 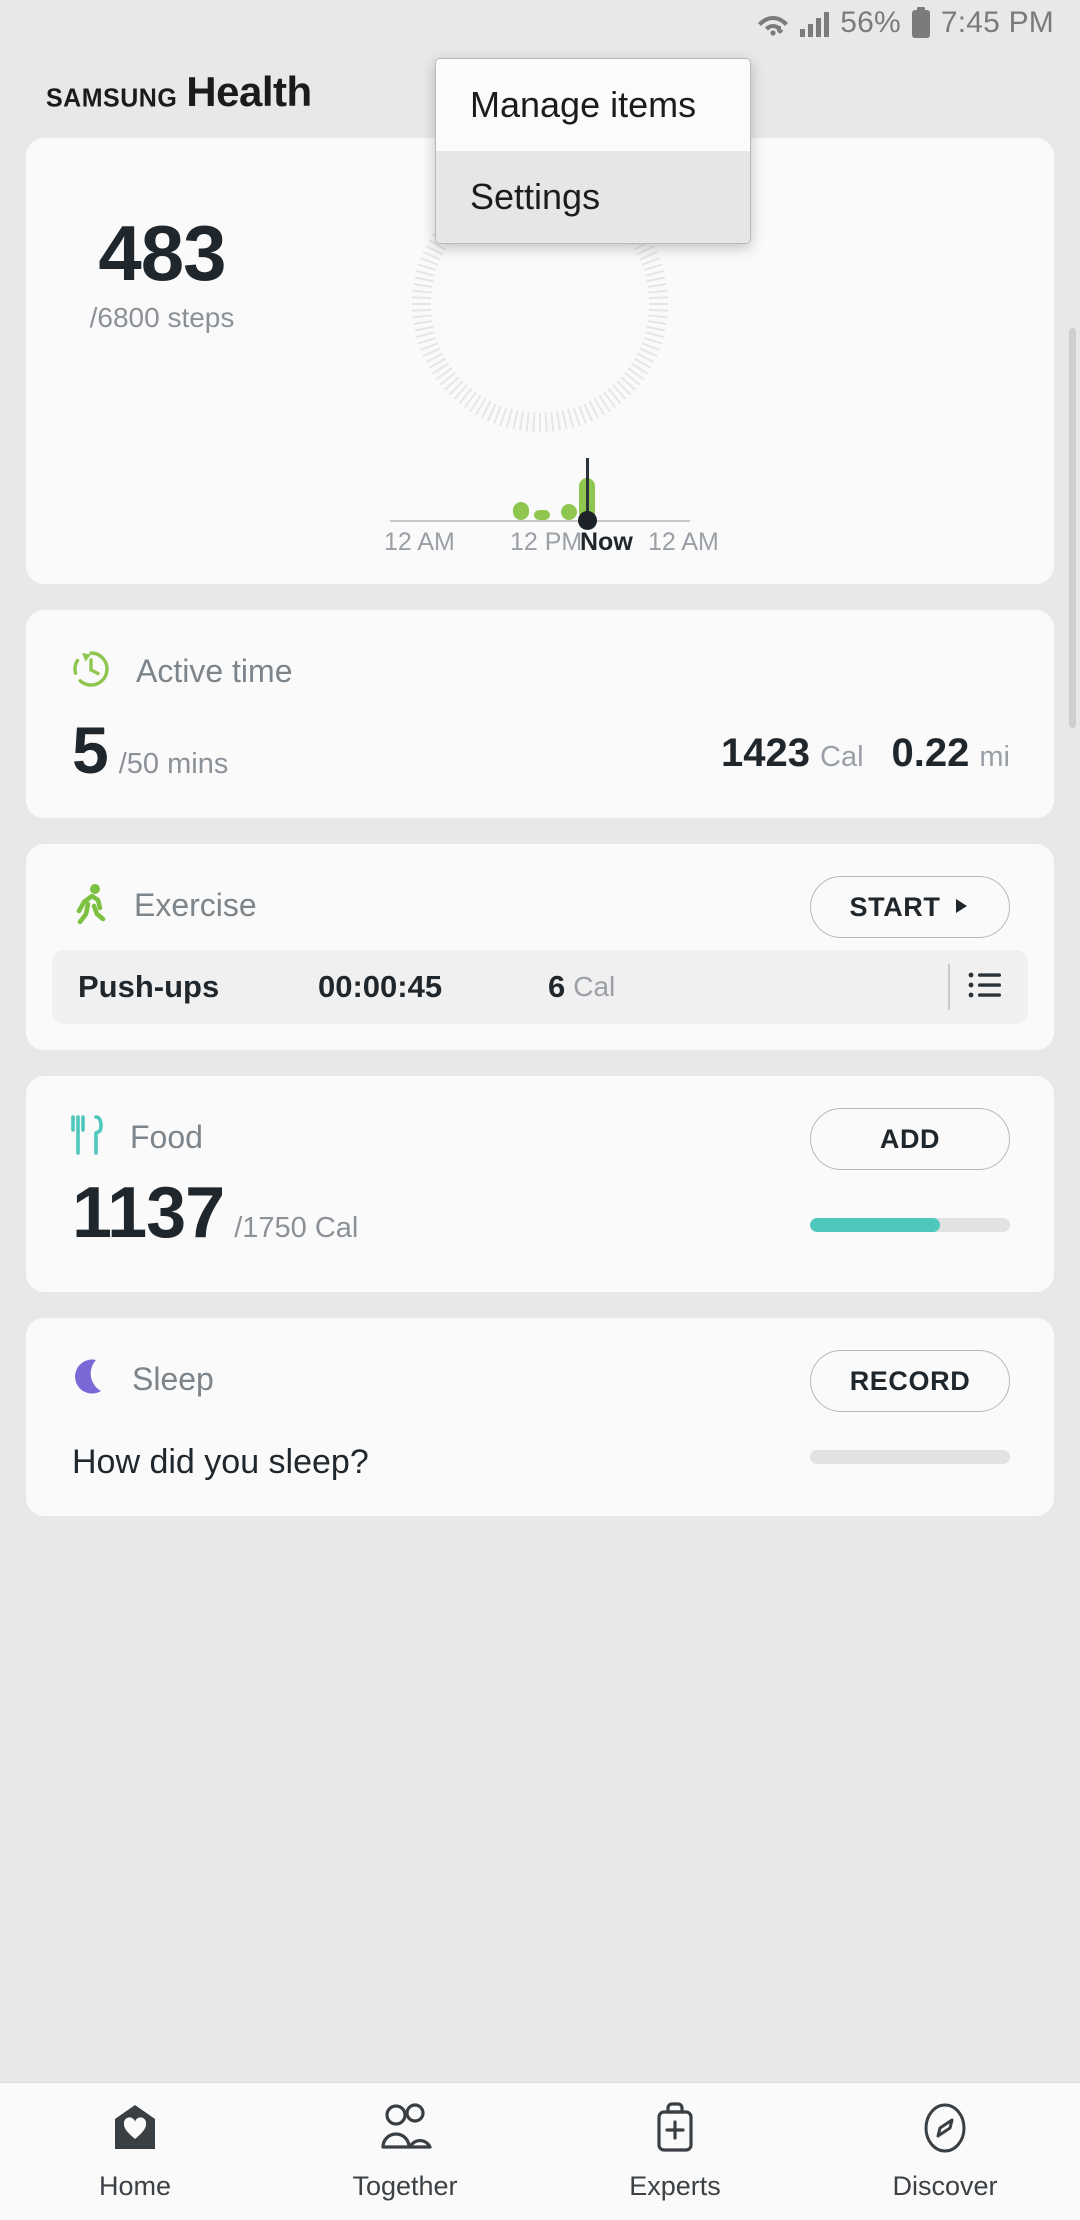 What do you see at coordinates (214, 671) in the screenshot?
I see `active-time-title: Active time` at bounding box center [214, 671].